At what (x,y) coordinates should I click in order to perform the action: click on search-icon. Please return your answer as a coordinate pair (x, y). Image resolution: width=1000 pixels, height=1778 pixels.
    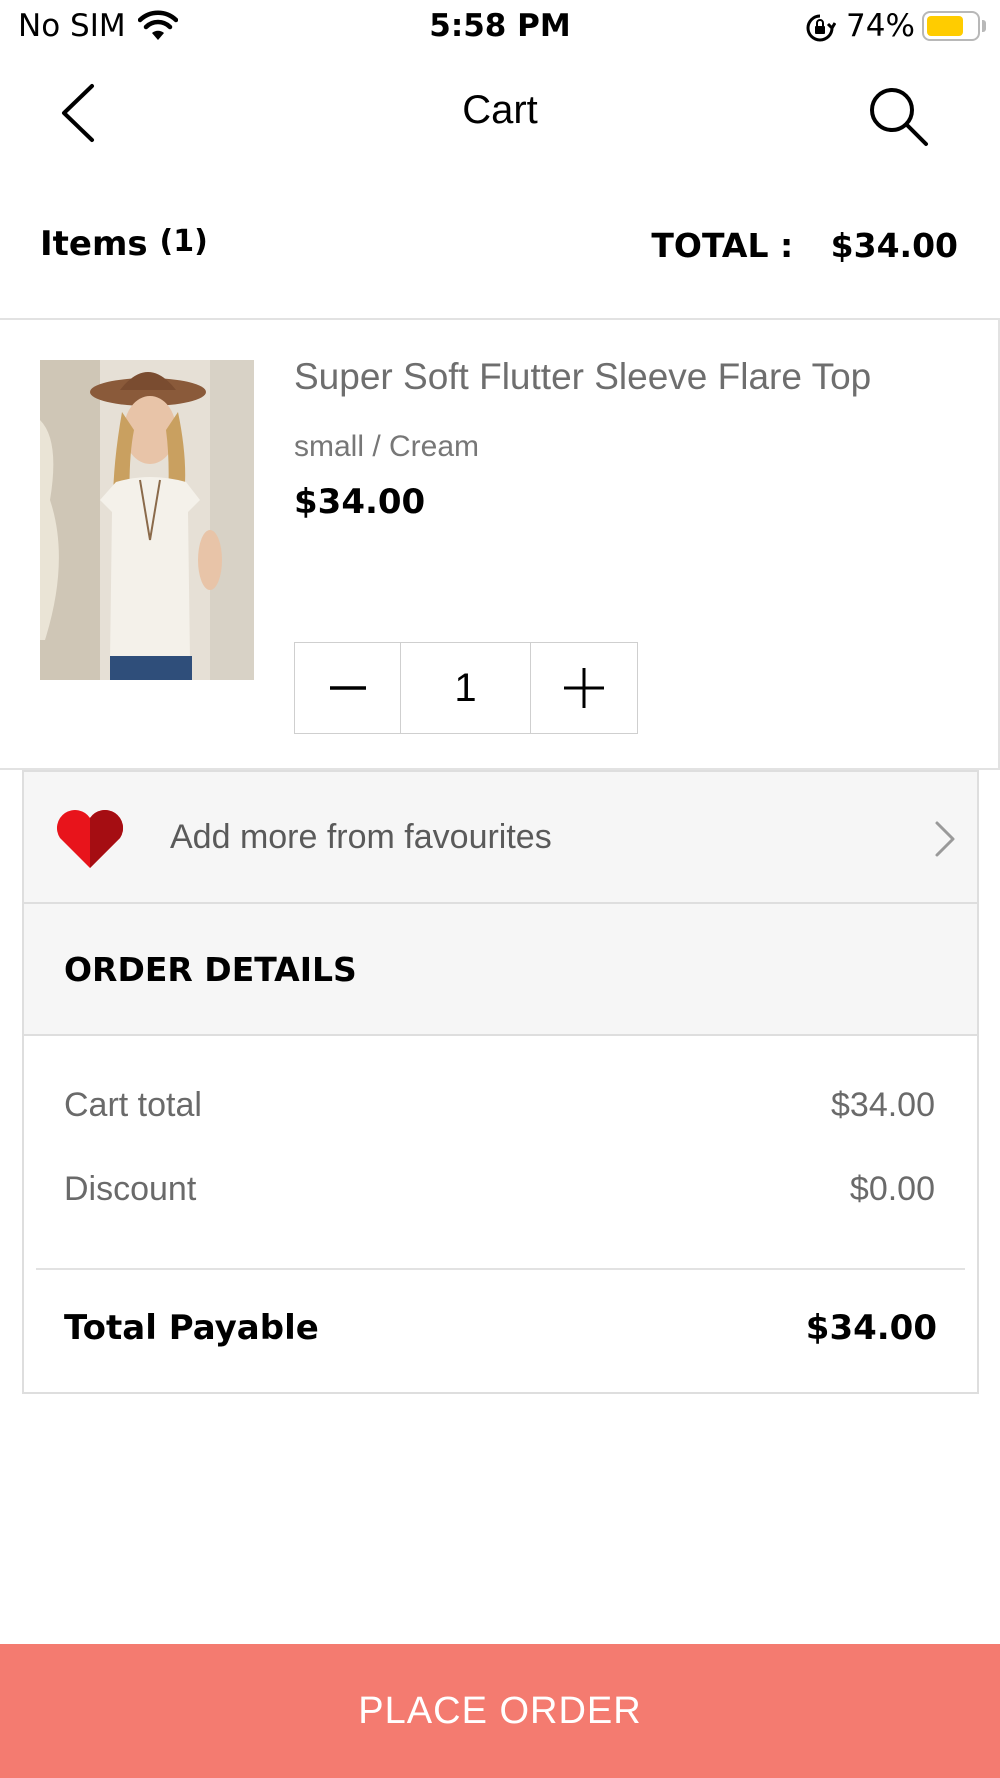
    Looking at the image, I should click on (897, 115).